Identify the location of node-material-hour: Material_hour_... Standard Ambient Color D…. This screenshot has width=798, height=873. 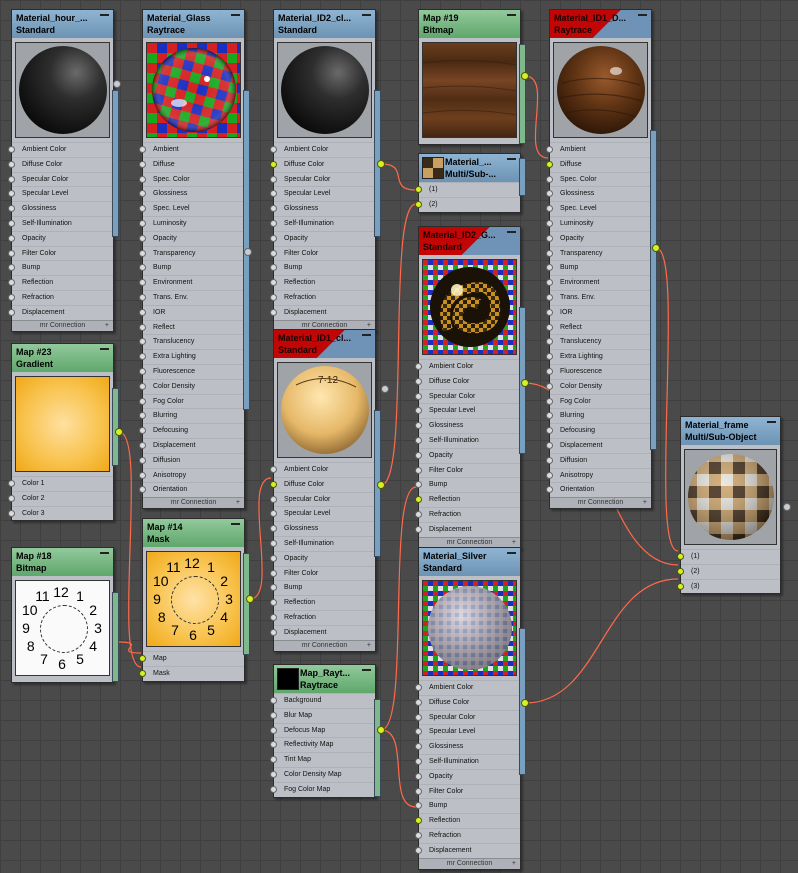
(63, 170).